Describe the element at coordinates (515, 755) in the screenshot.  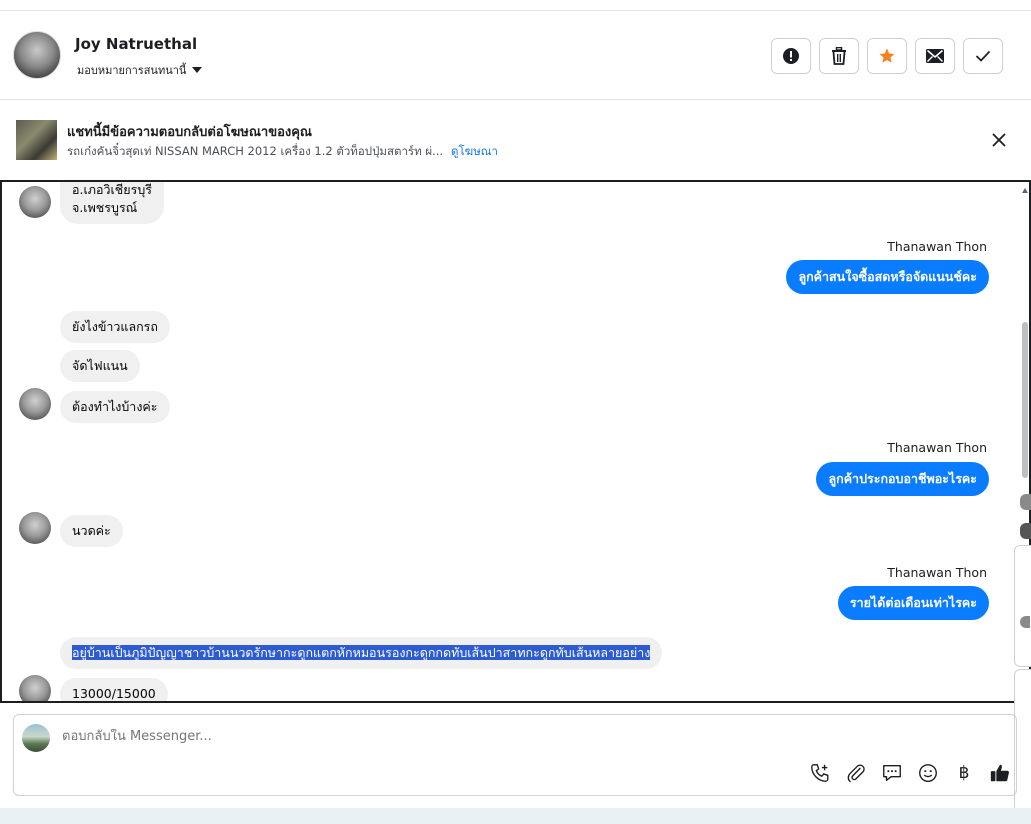
I see `reply-composer: ฿` at that location.